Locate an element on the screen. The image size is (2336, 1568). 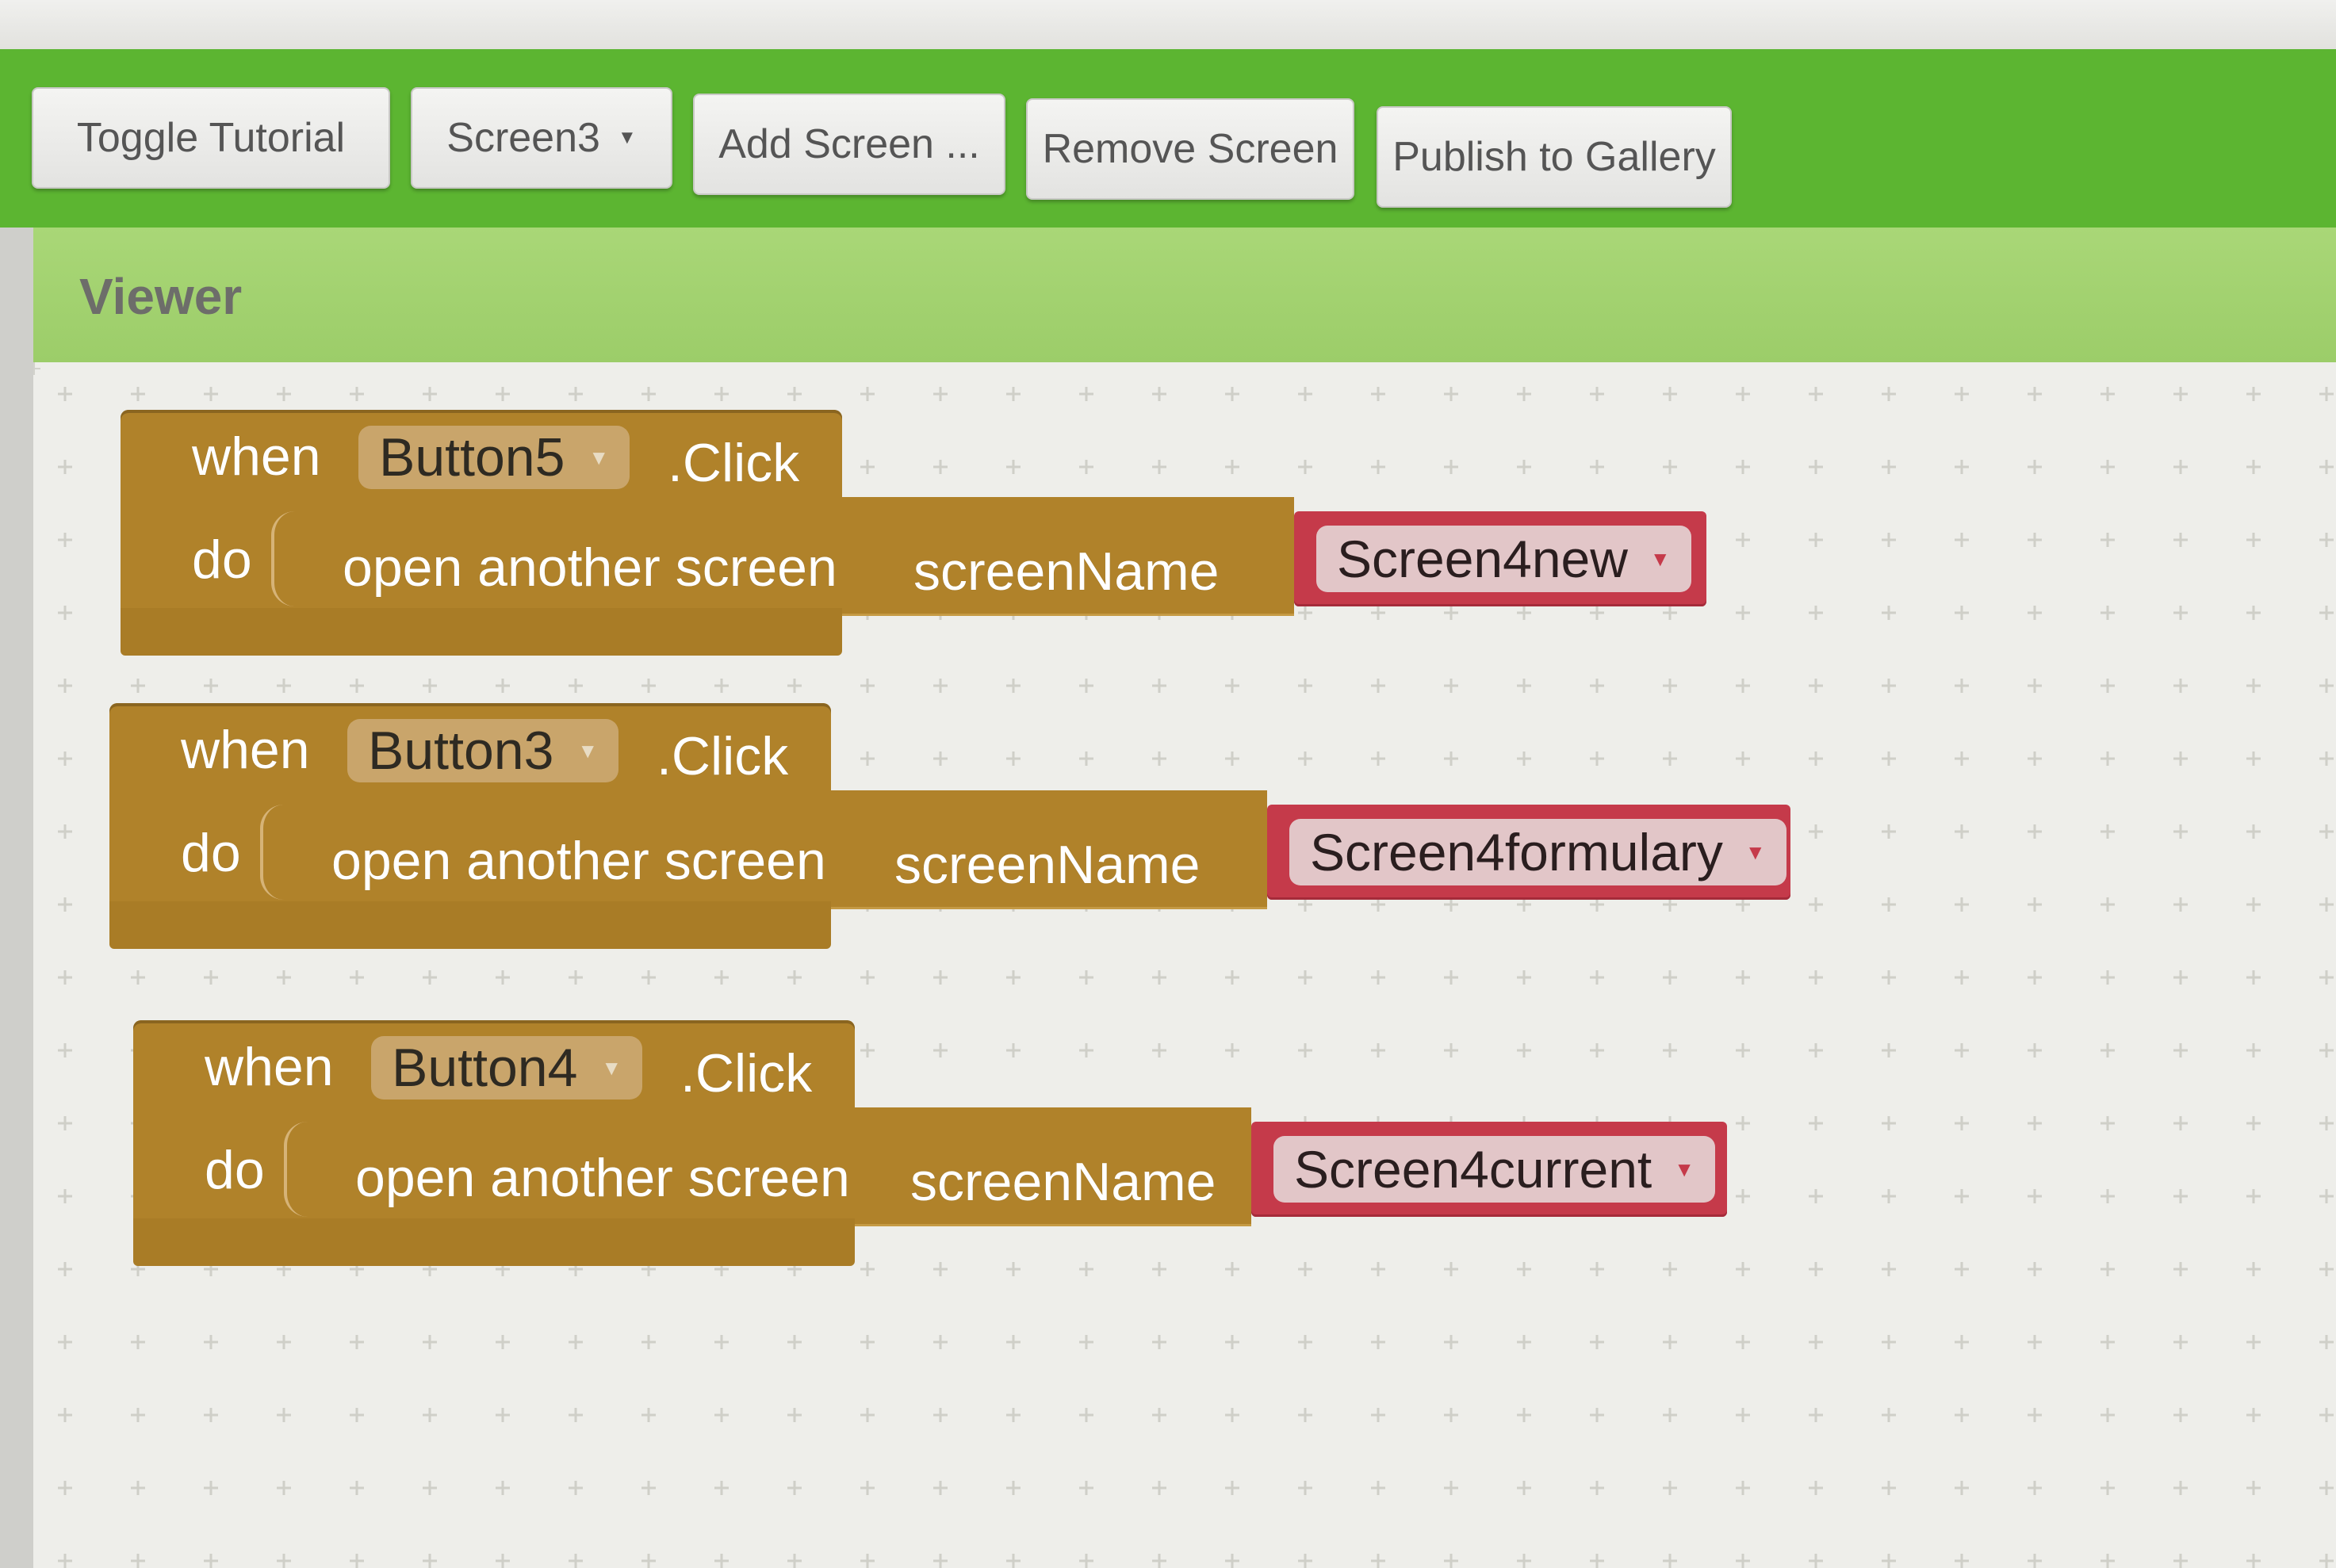
screen-name-block: Screen4formulary ▼ is located at coordinates (1528, 852).